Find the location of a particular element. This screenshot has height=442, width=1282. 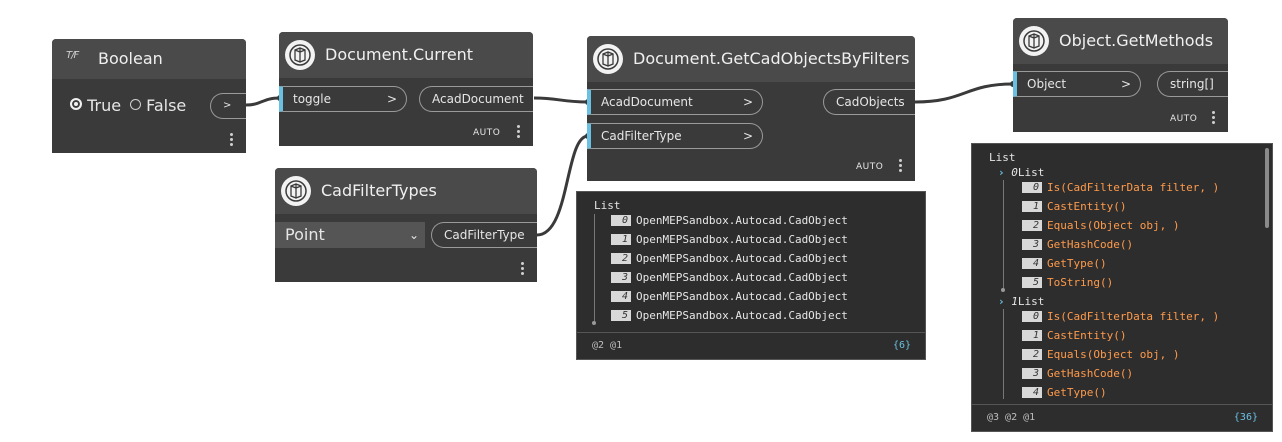

list-levels: @2 @1 is located at coordinates (607, 345).